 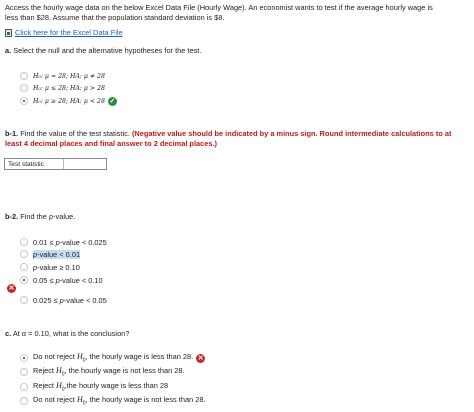 What do you see at coordinates (70, 242) in the screenshot?
I see `option-label: 0.01 ≤ p-value < 0.025` at bounding box center [70, 242].